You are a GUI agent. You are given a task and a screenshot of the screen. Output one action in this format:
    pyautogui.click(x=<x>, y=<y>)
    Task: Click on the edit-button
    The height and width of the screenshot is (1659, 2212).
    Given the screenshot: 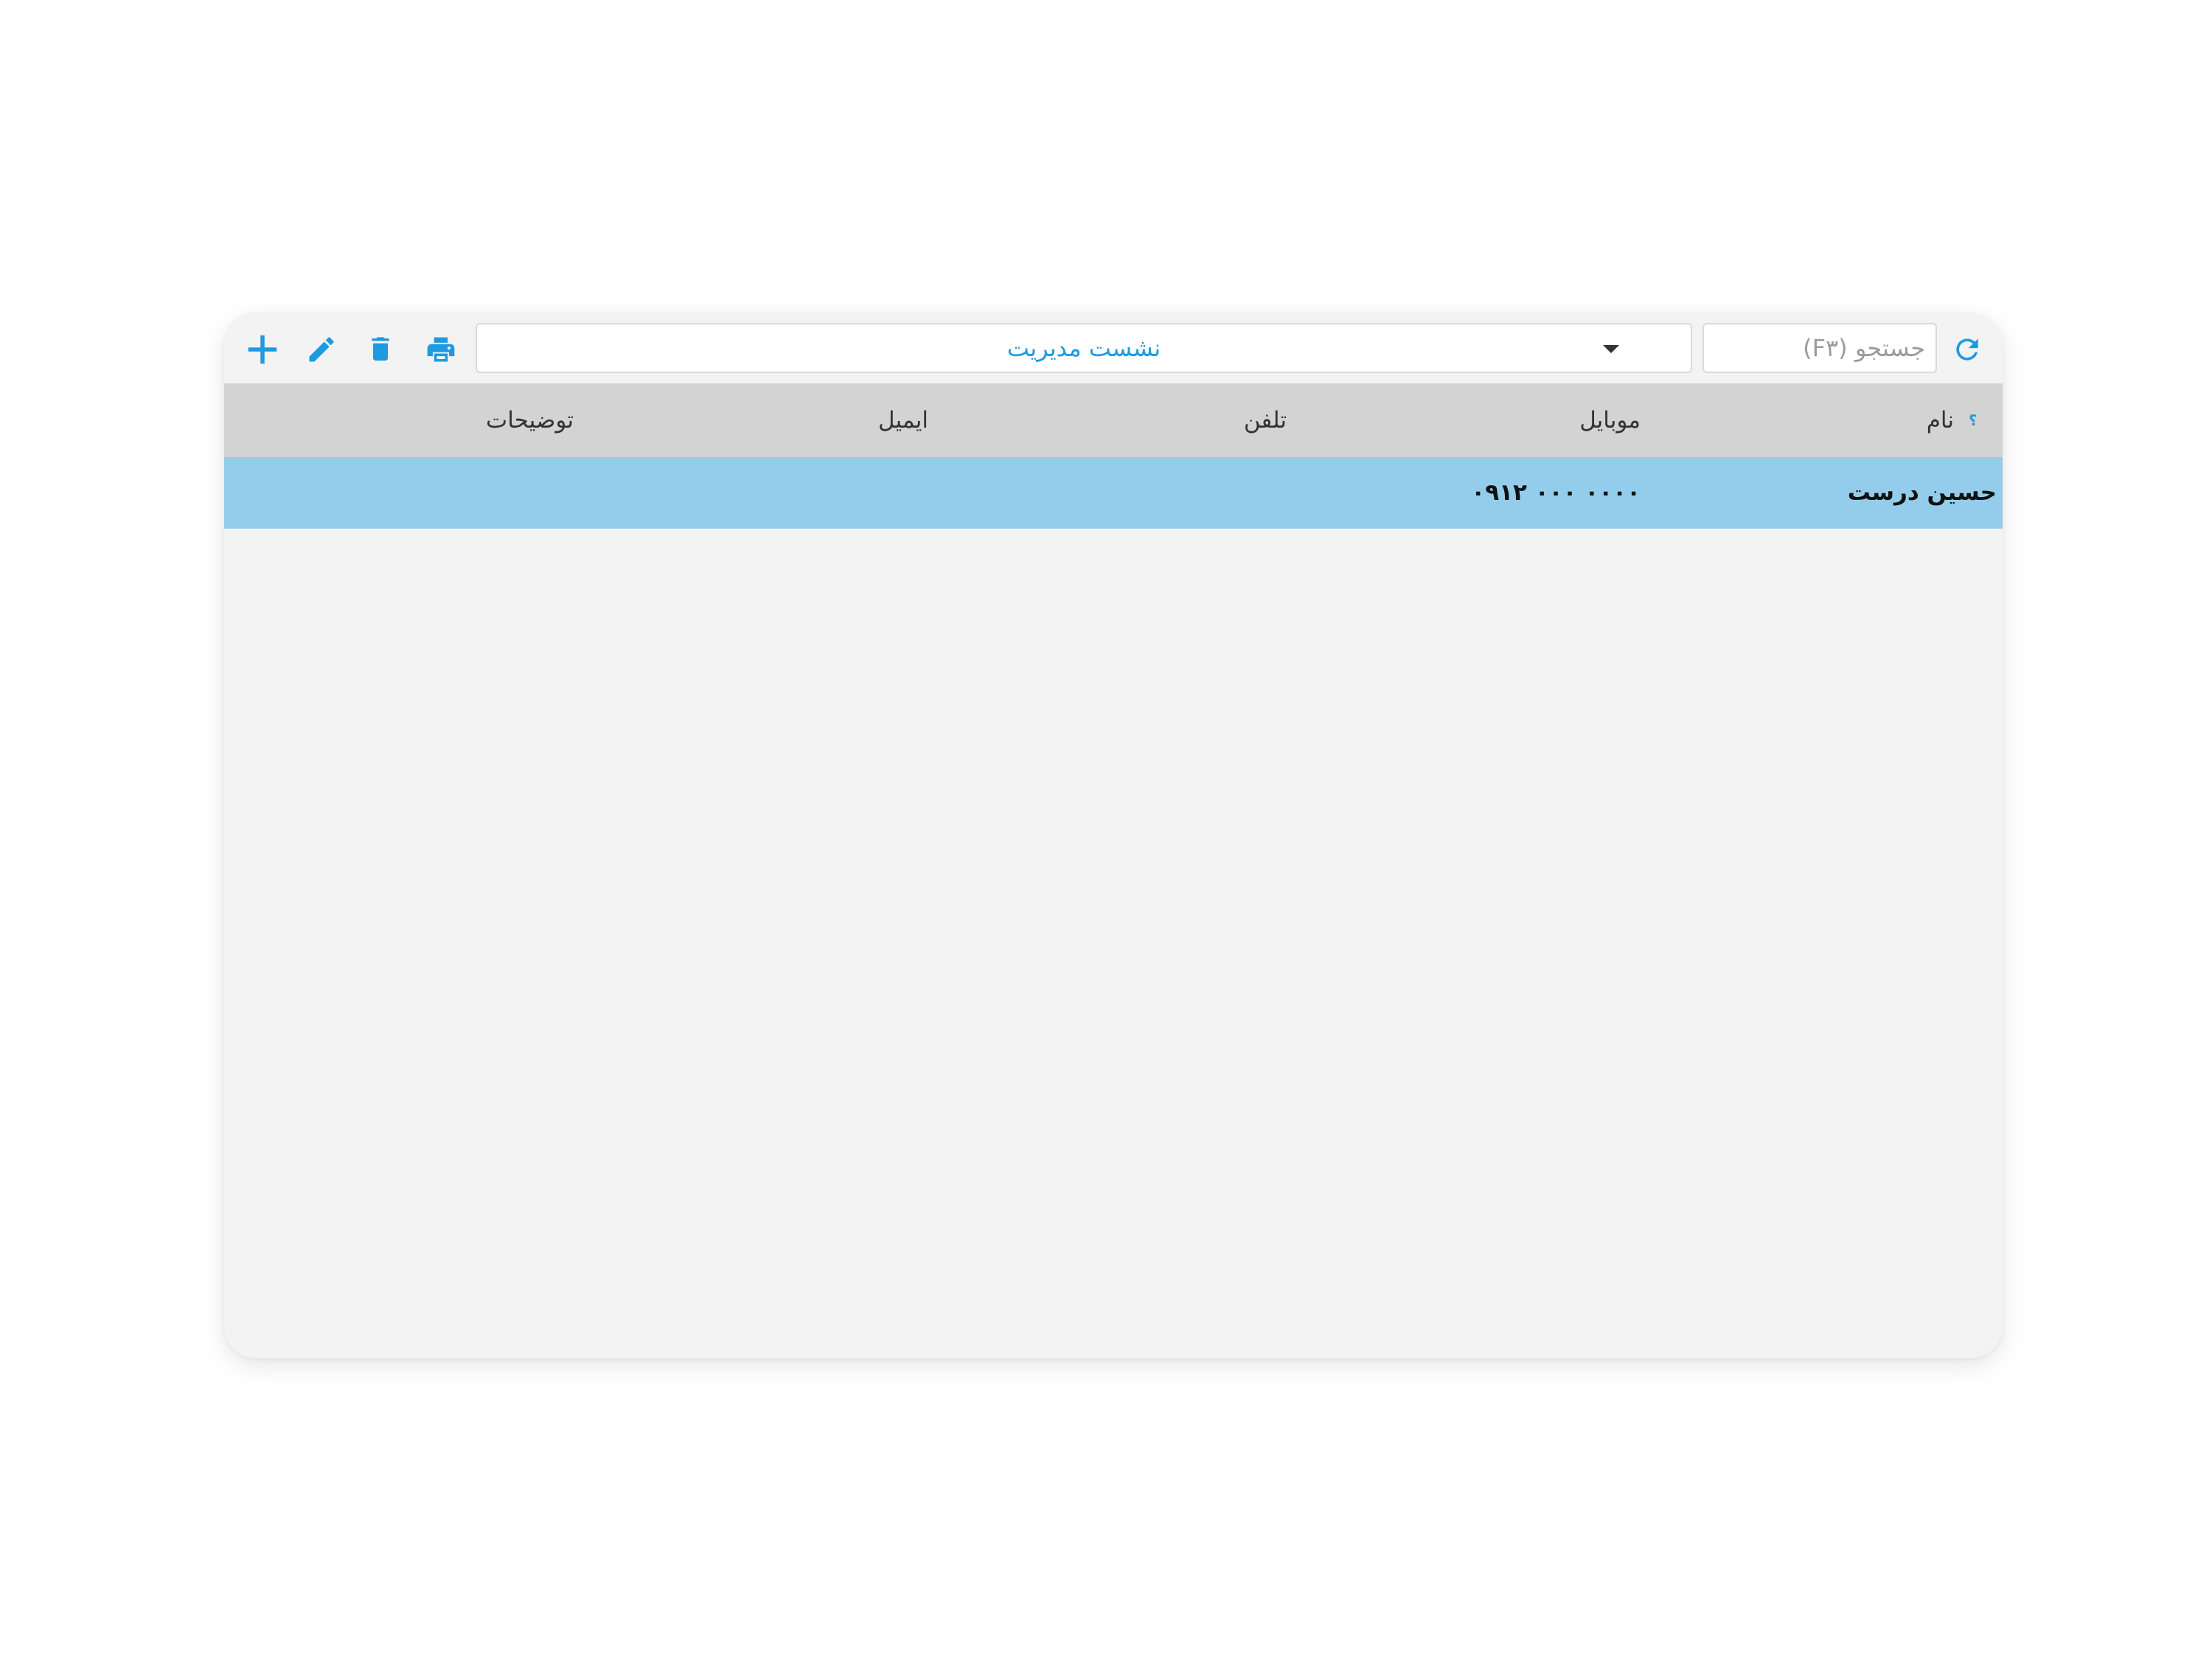 What is the action you would take?
    pyautogui.click(x=321, y=349)
    